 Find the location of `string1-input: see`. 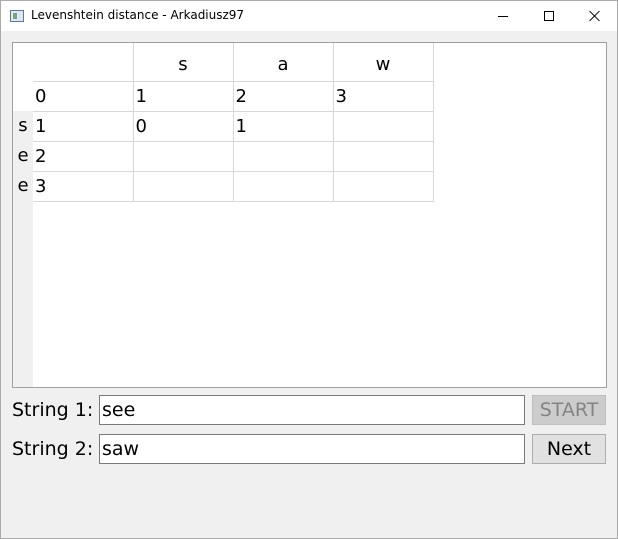

string1-input: see is located at coordinates (312, 410).